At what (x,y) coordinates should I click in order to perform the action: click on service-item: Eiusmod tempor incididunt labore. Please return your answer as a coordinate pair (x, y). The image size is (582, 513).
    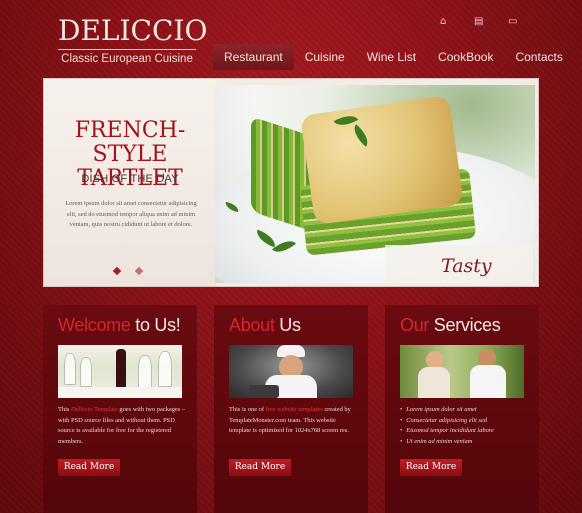
    Looking at the image, I should click on (465, 431).